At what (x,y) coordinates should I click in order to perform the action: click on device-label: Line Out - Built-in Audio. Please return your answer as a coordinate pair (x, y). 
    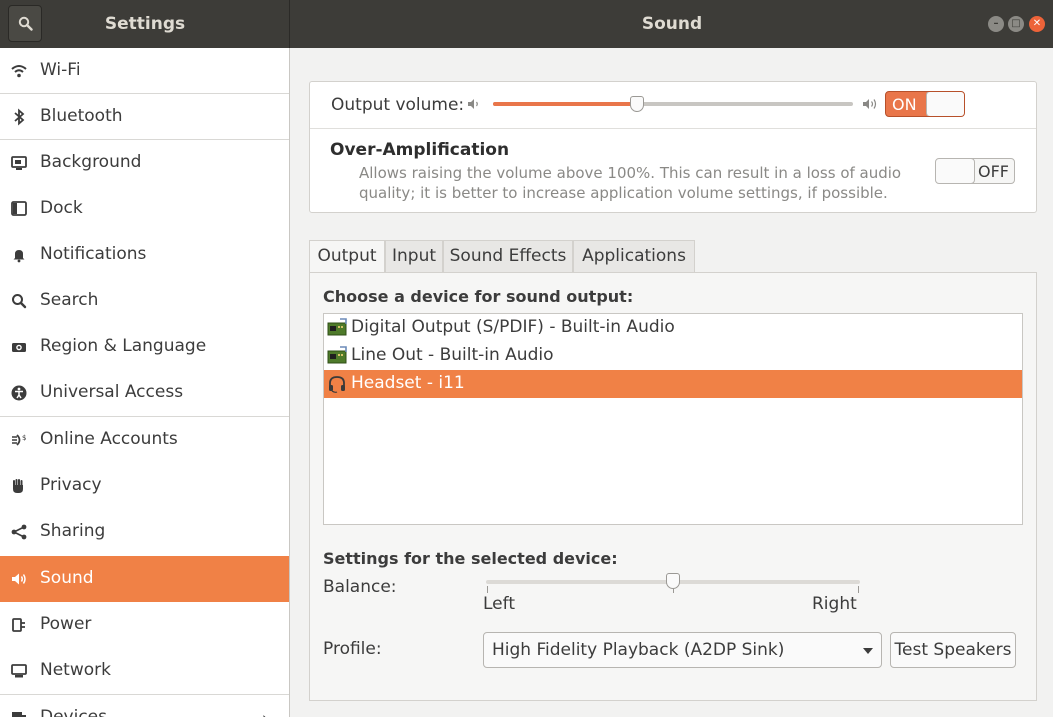
    Looking at the image, I should click on (452, 355).